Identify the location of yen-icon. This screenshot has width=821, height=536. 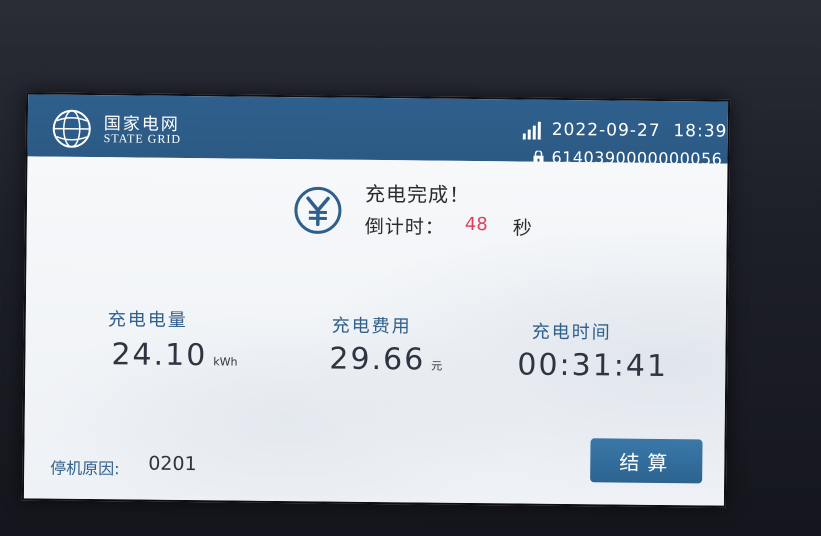
(318, 210).